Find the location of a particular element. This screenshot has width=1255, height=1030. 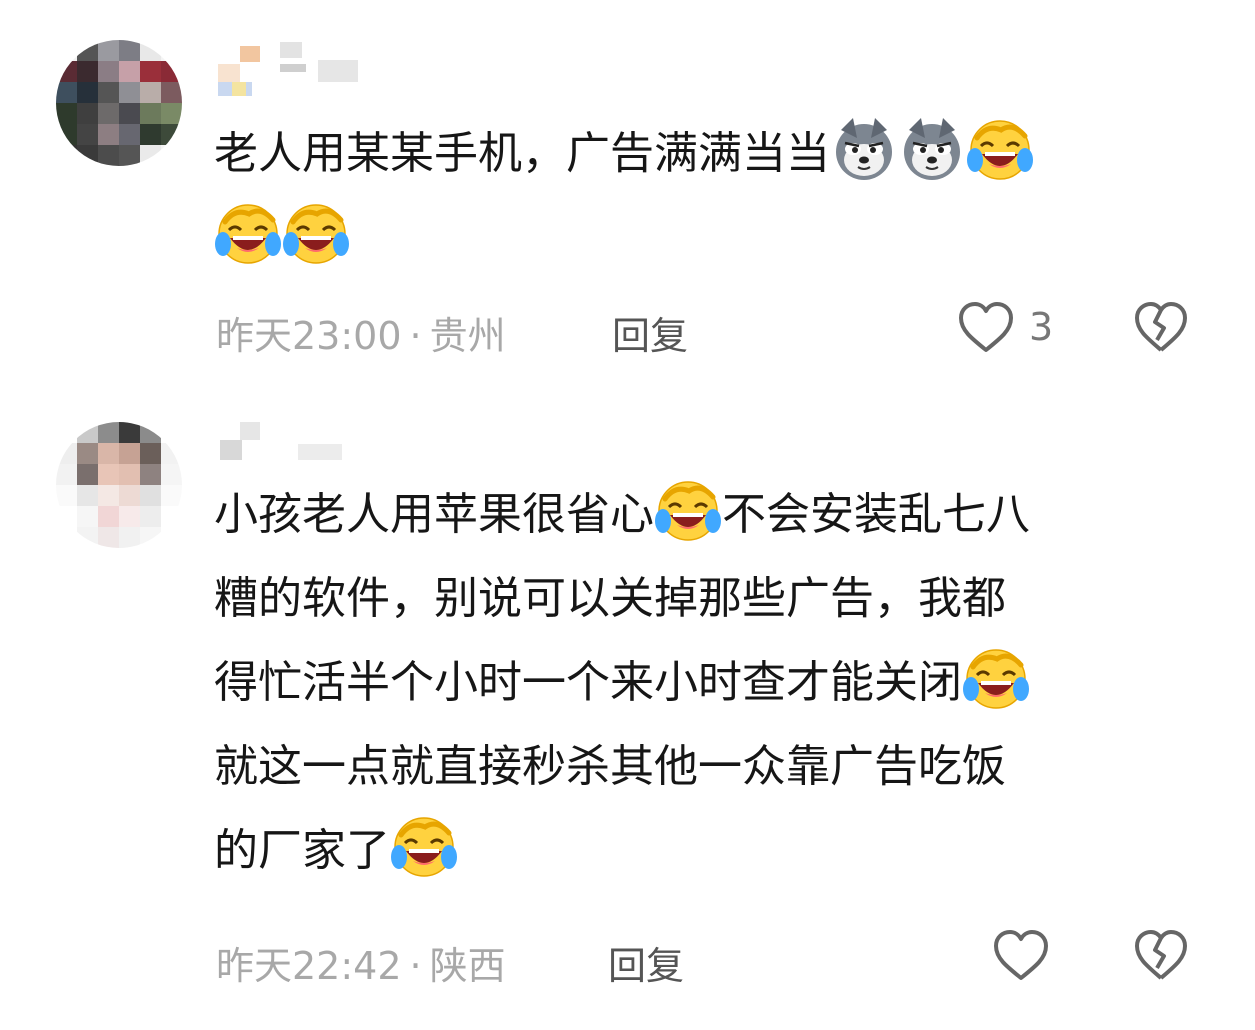

comment-line: 的厂家了 is located at coordinates (709, 851).